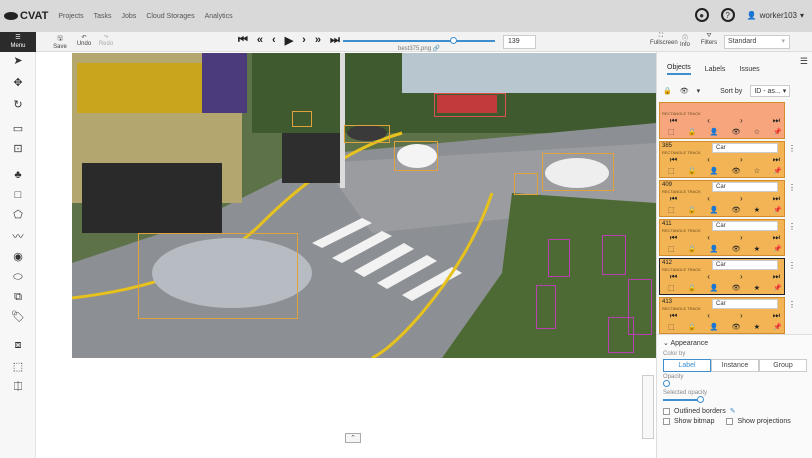 The height and width of the screenshot is (458, 812). I want to click on sort-select: ID - as... ▾, so click(770, 91).